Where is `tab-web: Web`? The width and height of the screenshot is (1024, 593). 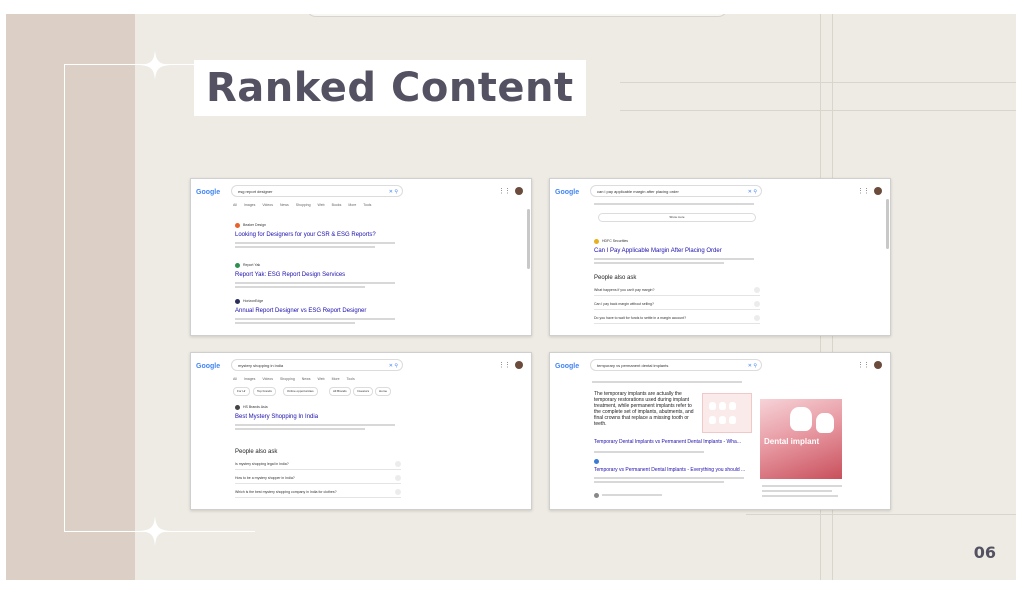
tab-web: Web is located at coordinates (321, 205).